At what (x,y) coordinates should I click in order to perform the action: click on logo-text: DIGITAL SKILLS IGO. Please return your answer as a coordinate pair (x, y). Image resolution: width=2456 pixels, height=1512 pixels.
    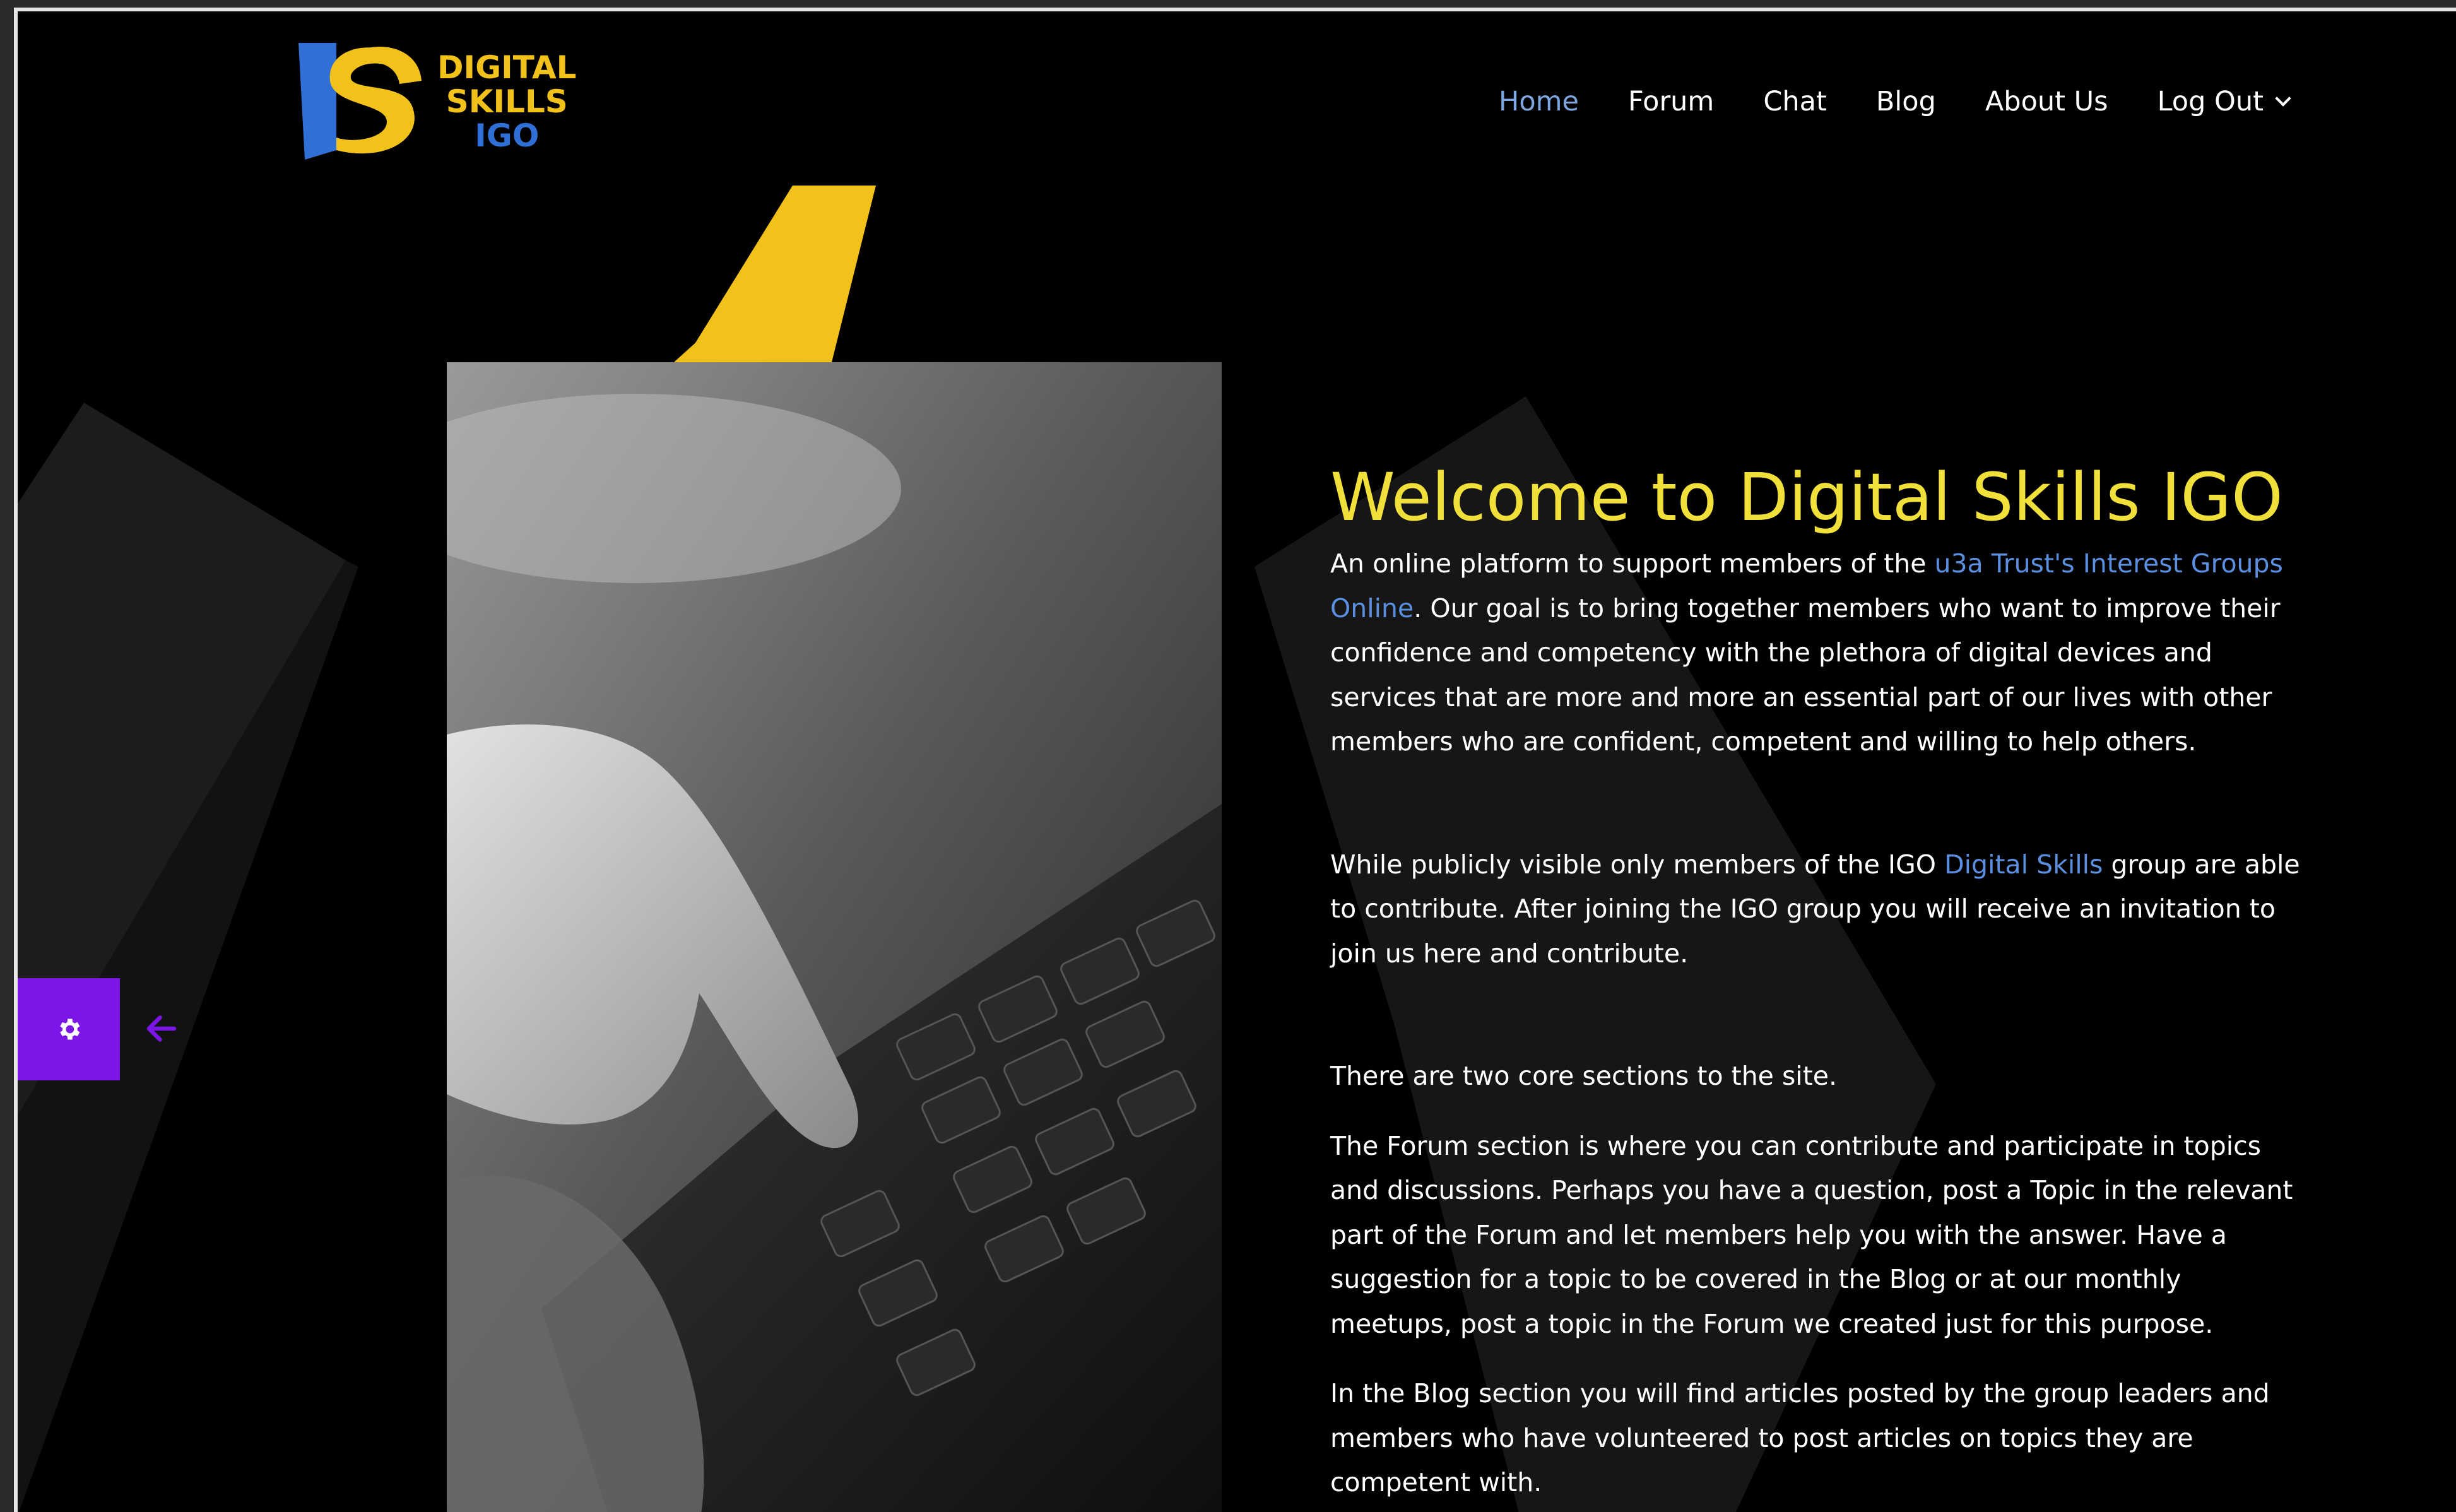
    Looking at the image, I should click on (507, 101).